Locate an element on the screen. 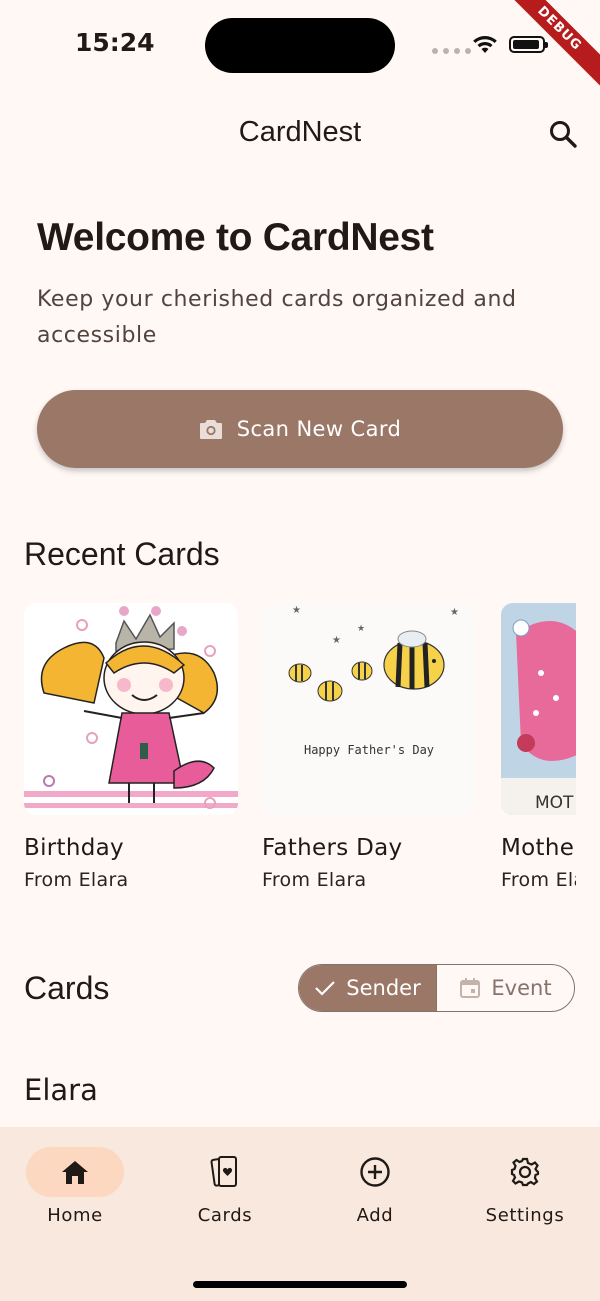  group-by-toggle: Sender Event is located at coordinates (436, 988).